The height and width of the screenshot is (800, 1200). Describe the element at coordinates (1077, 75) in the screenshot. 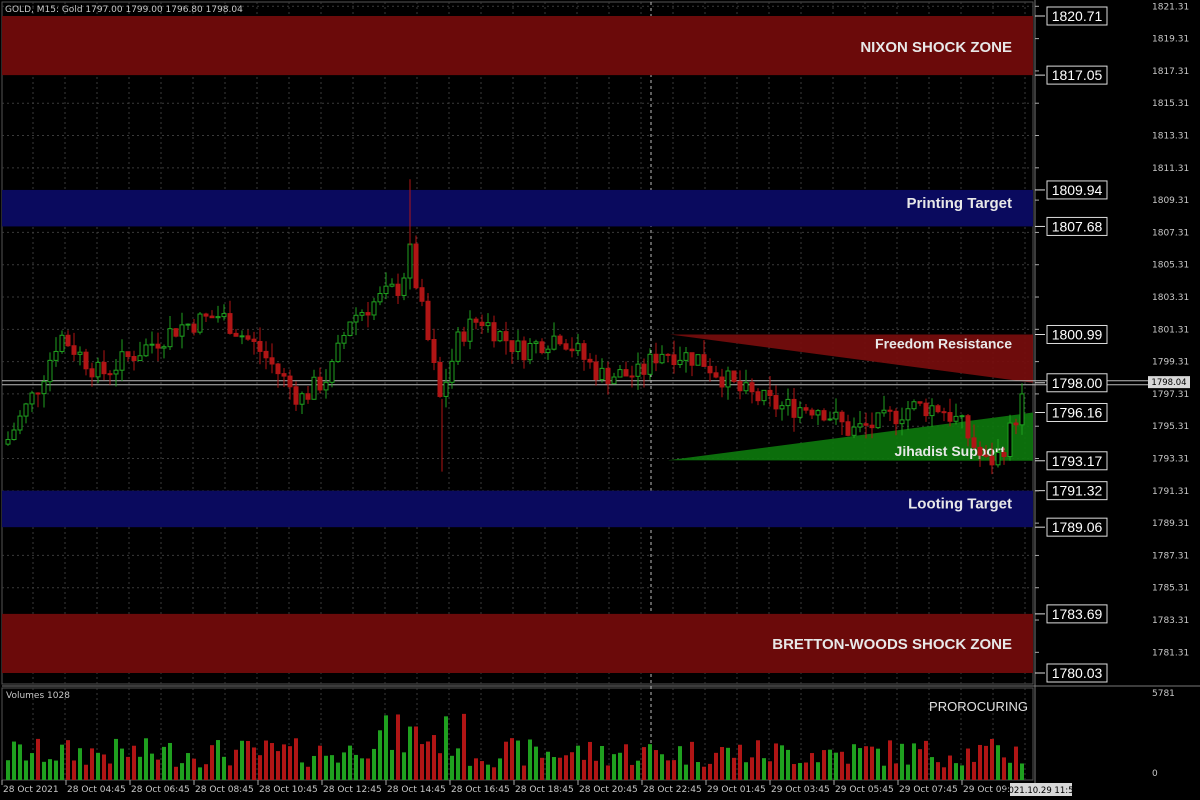

I see `price-label-text: 1817.05` at that location.